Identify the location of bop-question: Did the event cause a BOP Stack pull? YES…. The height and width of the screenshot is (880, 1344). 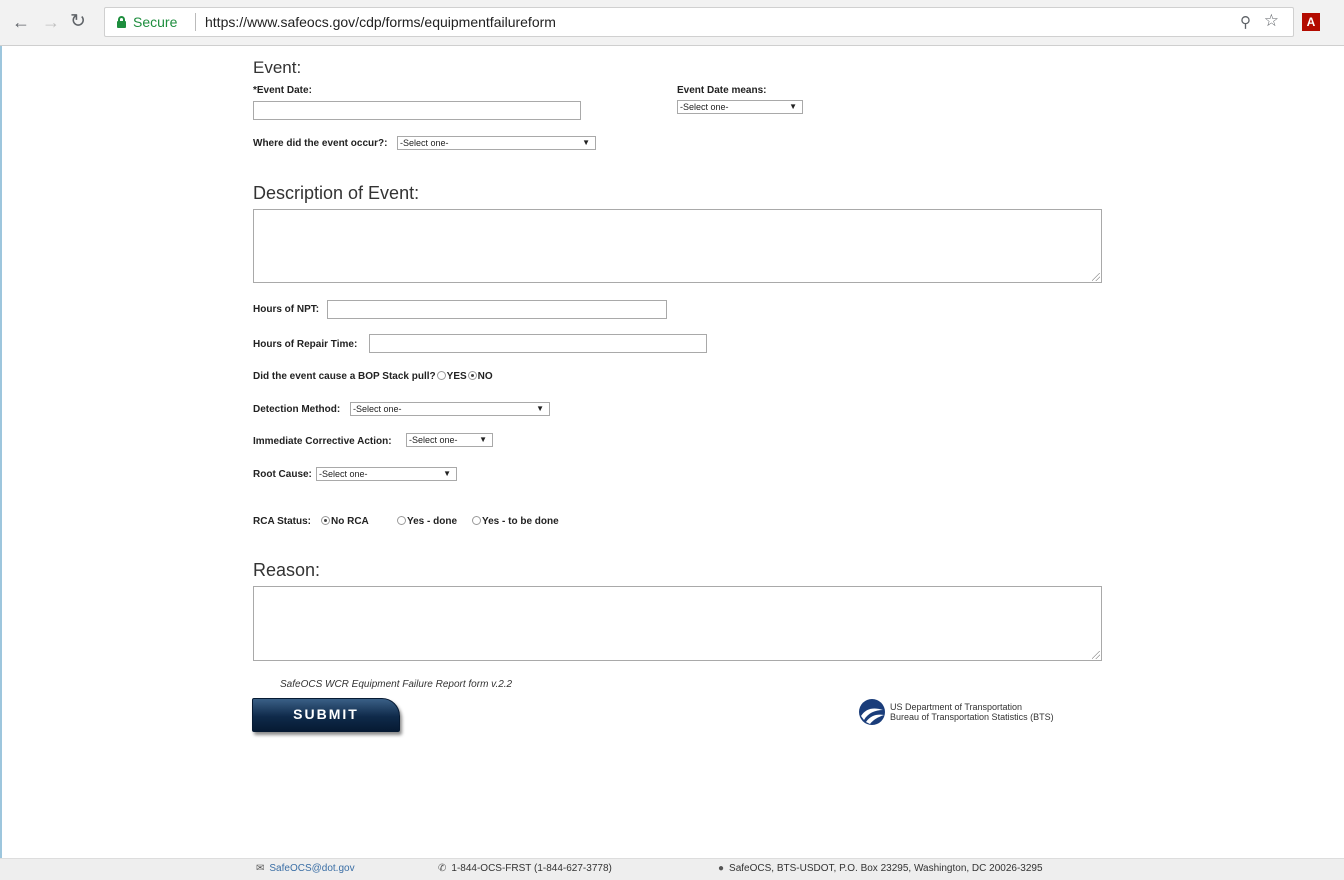
(373, 376).